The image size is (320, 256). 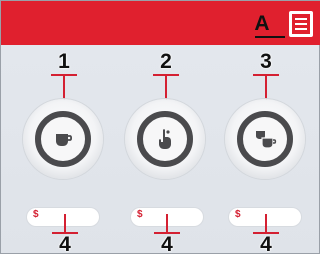 I want to click on callout-1: 1, so click(x=64, y=61).